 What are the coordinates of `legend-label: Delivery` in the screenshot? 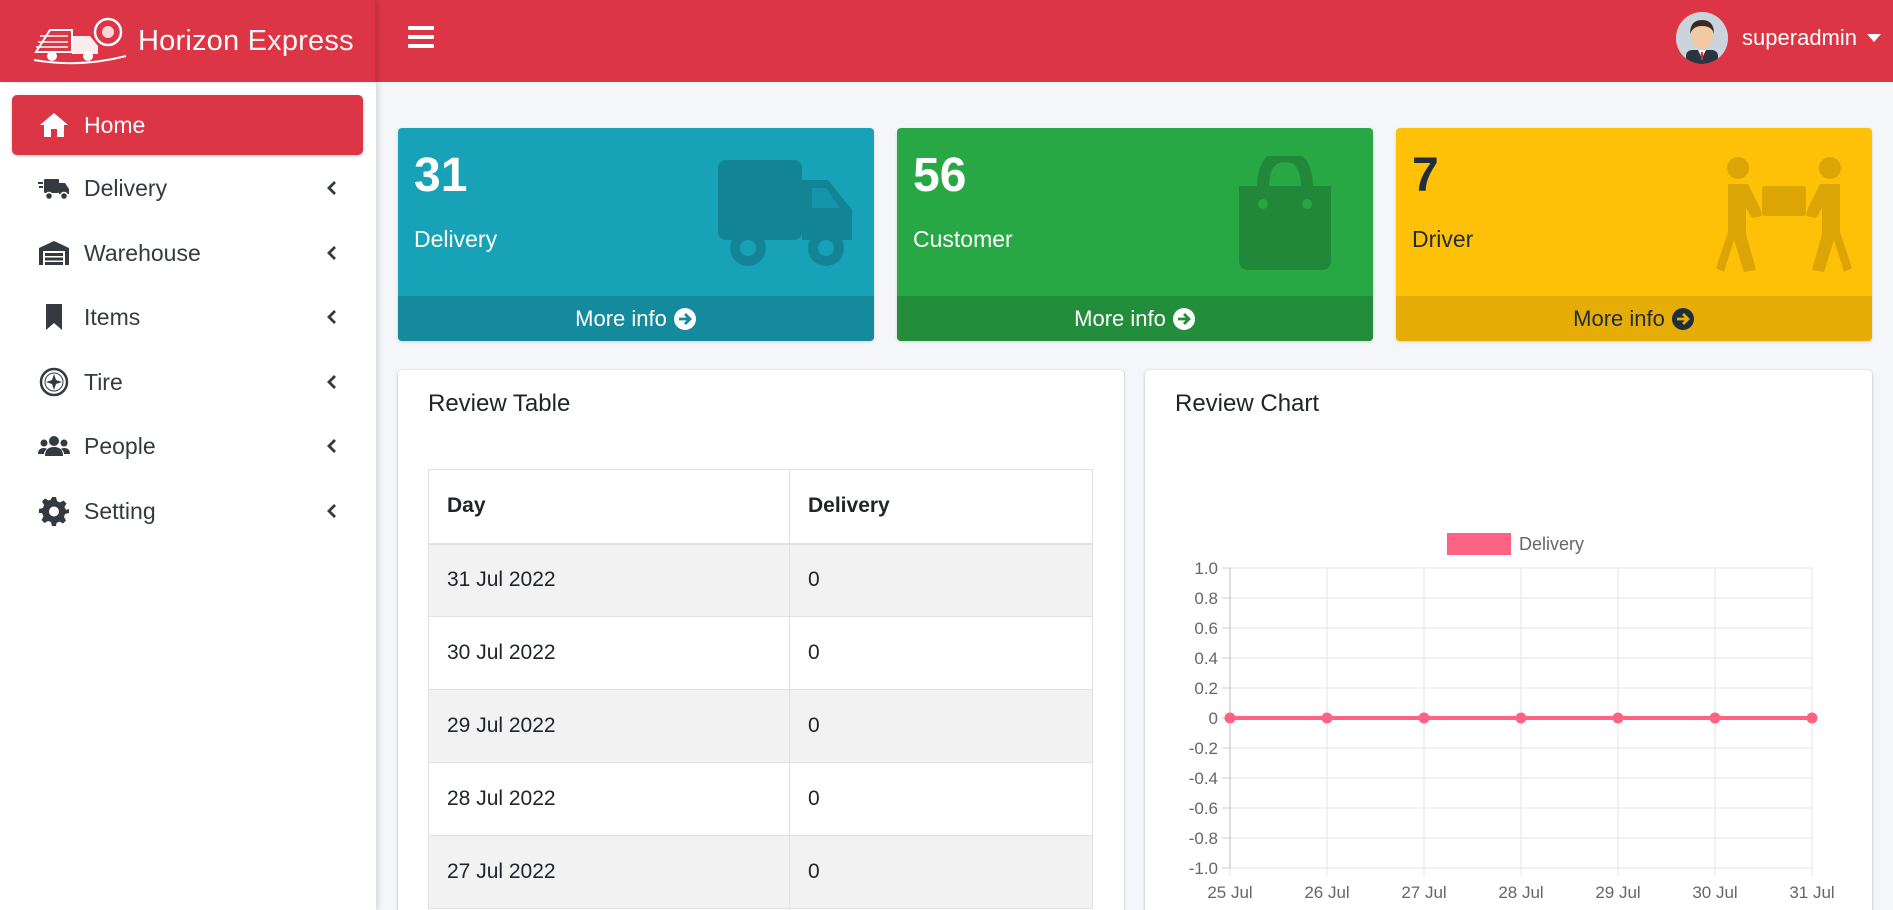 It's located at (1551, 544).